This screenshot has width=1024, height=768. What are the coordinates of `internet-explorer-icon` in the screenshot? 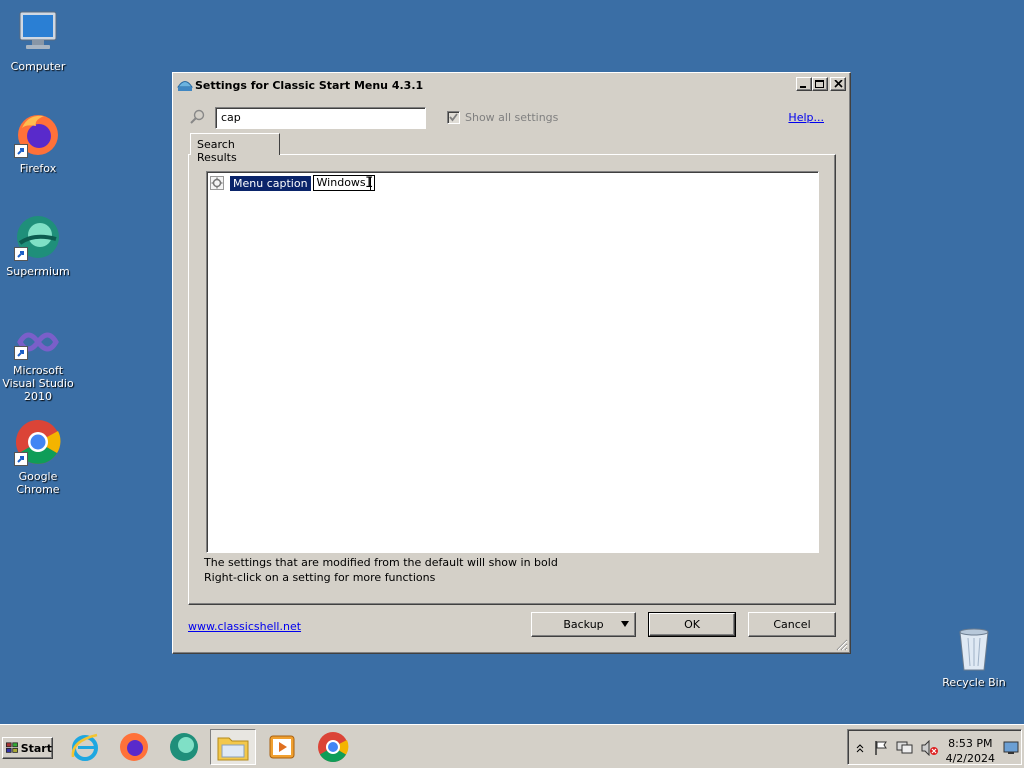 It's located at (84, 747).